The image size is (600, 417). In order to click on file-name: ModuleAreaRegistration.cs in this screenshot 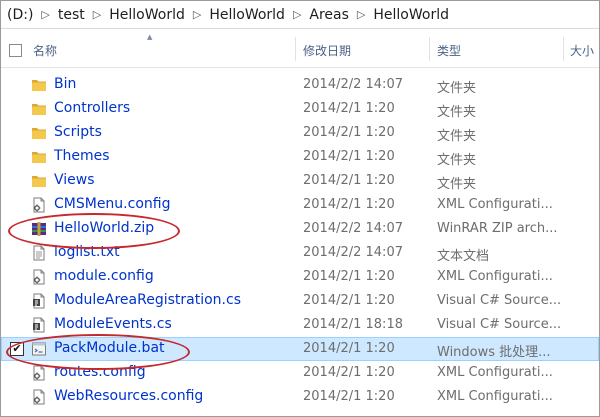, I will do `click(147, 300)`.